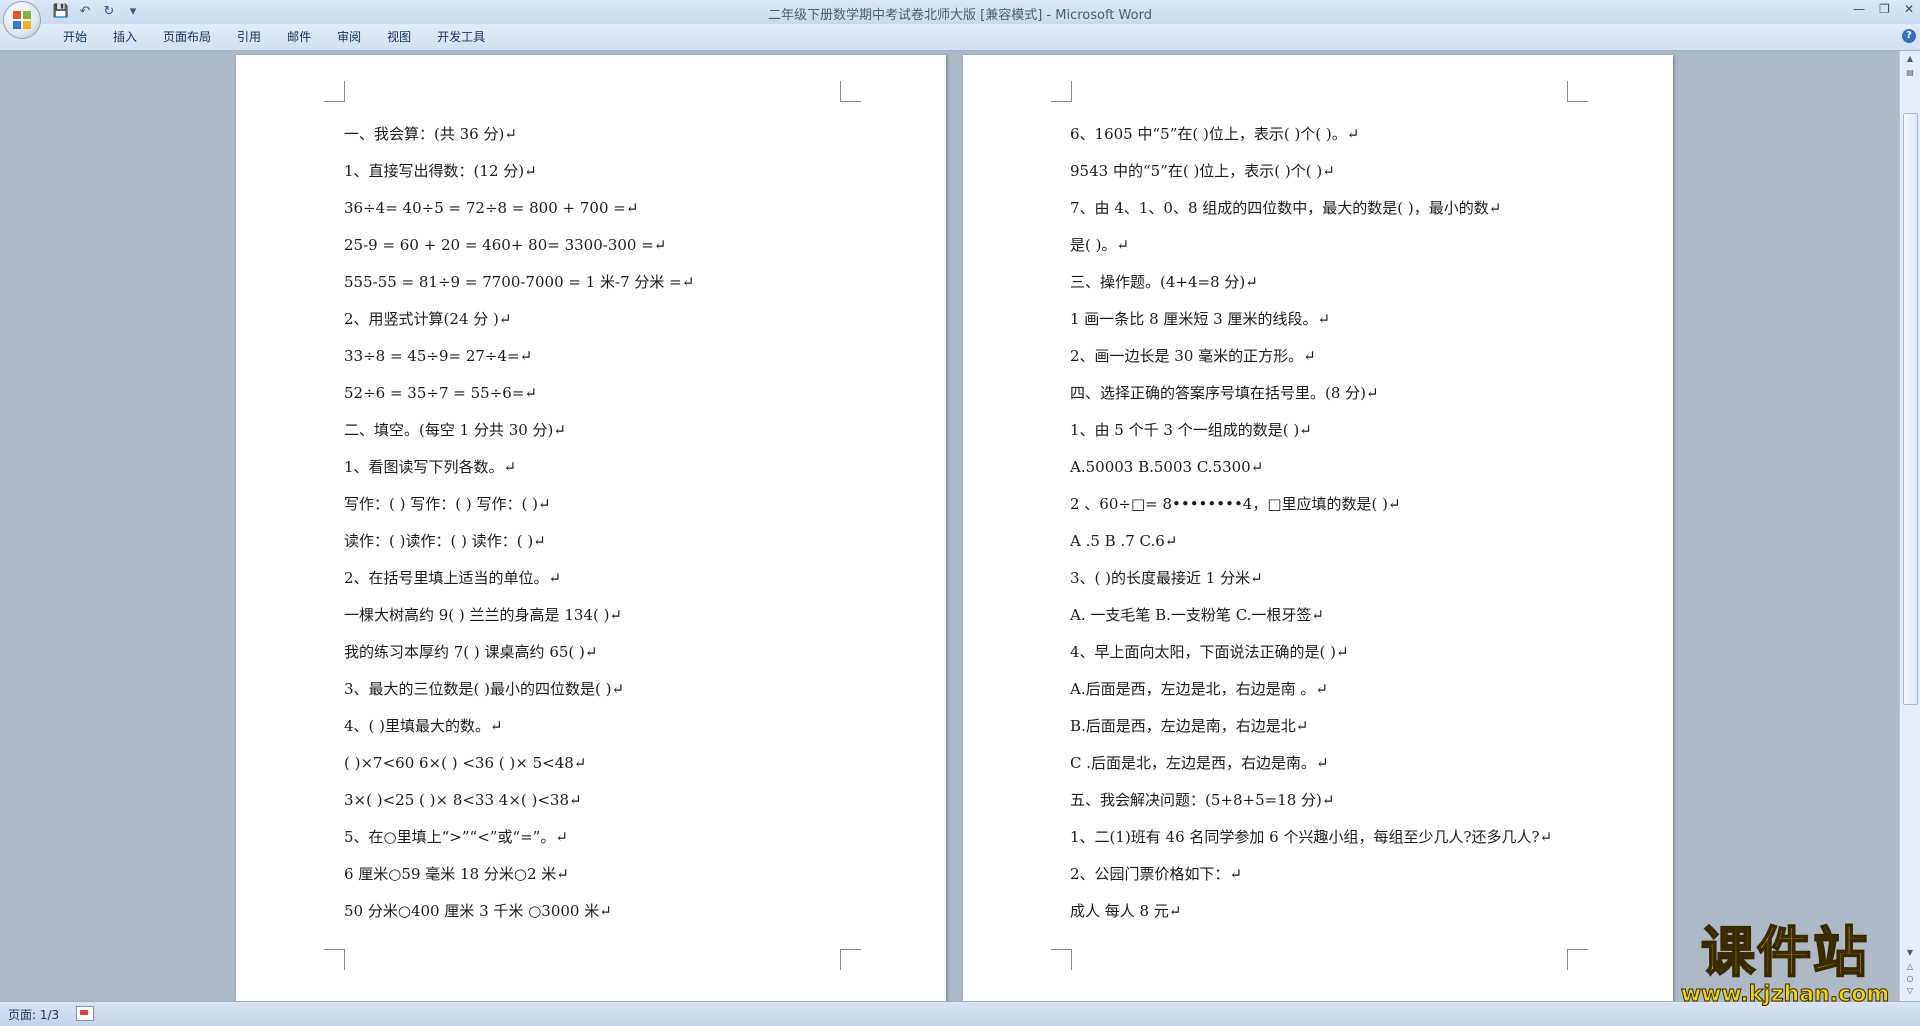  I want to click on tab-mailings: 邮件, so click(299, 37).